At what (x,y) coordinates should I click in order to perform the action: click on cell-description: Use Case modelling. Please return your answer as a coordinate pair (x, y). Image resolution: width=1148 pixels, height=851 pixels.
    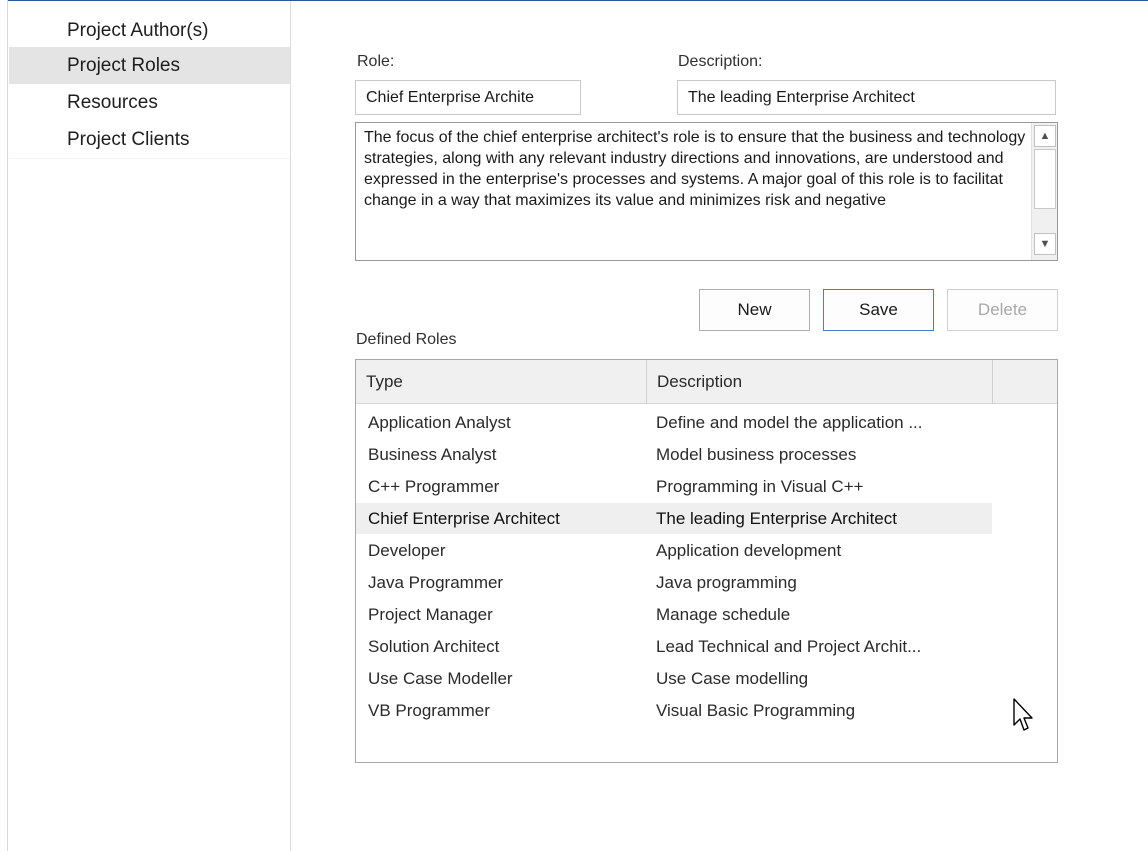
    Looking at the image, I should click on (732, 678).